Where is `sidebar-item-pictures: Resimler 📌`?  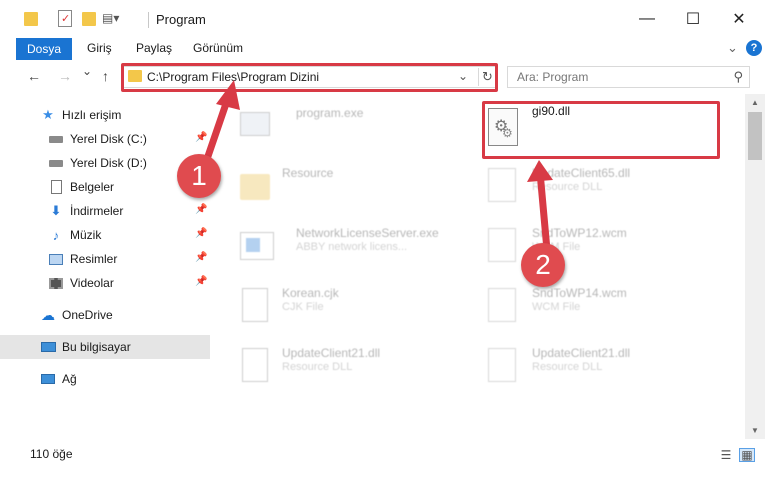 sidebar-item-pictures: Resimler 📌 is located at coordinates (105, 259).